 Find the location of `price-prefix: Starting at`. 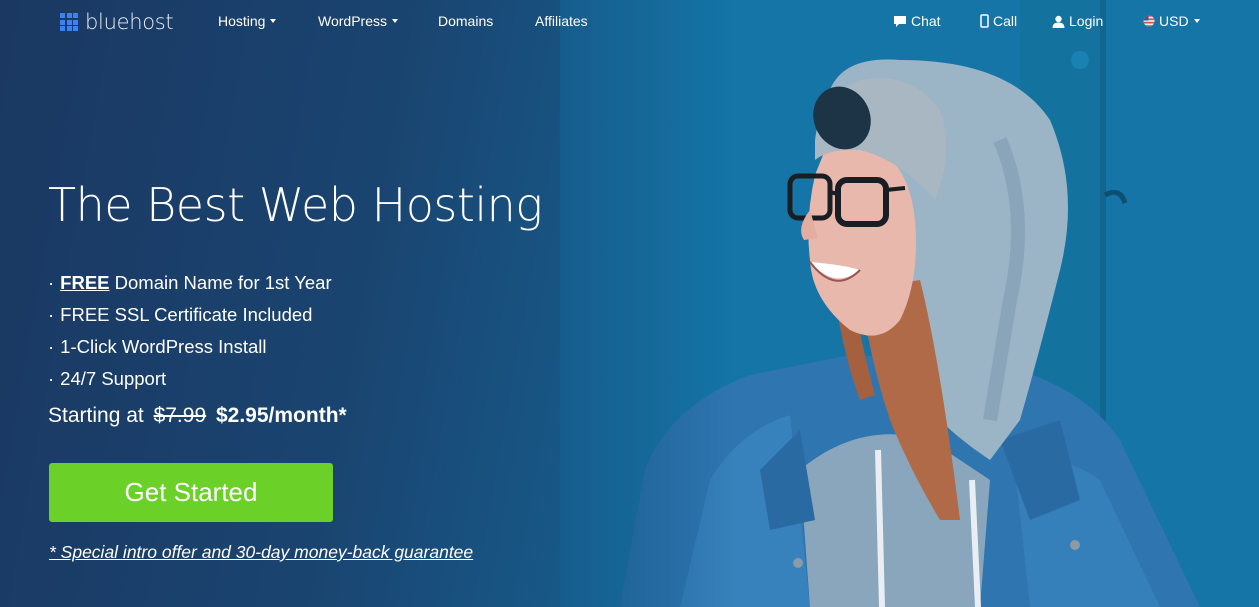

price-prefix: Starting at is located at coordinates (96, 415).